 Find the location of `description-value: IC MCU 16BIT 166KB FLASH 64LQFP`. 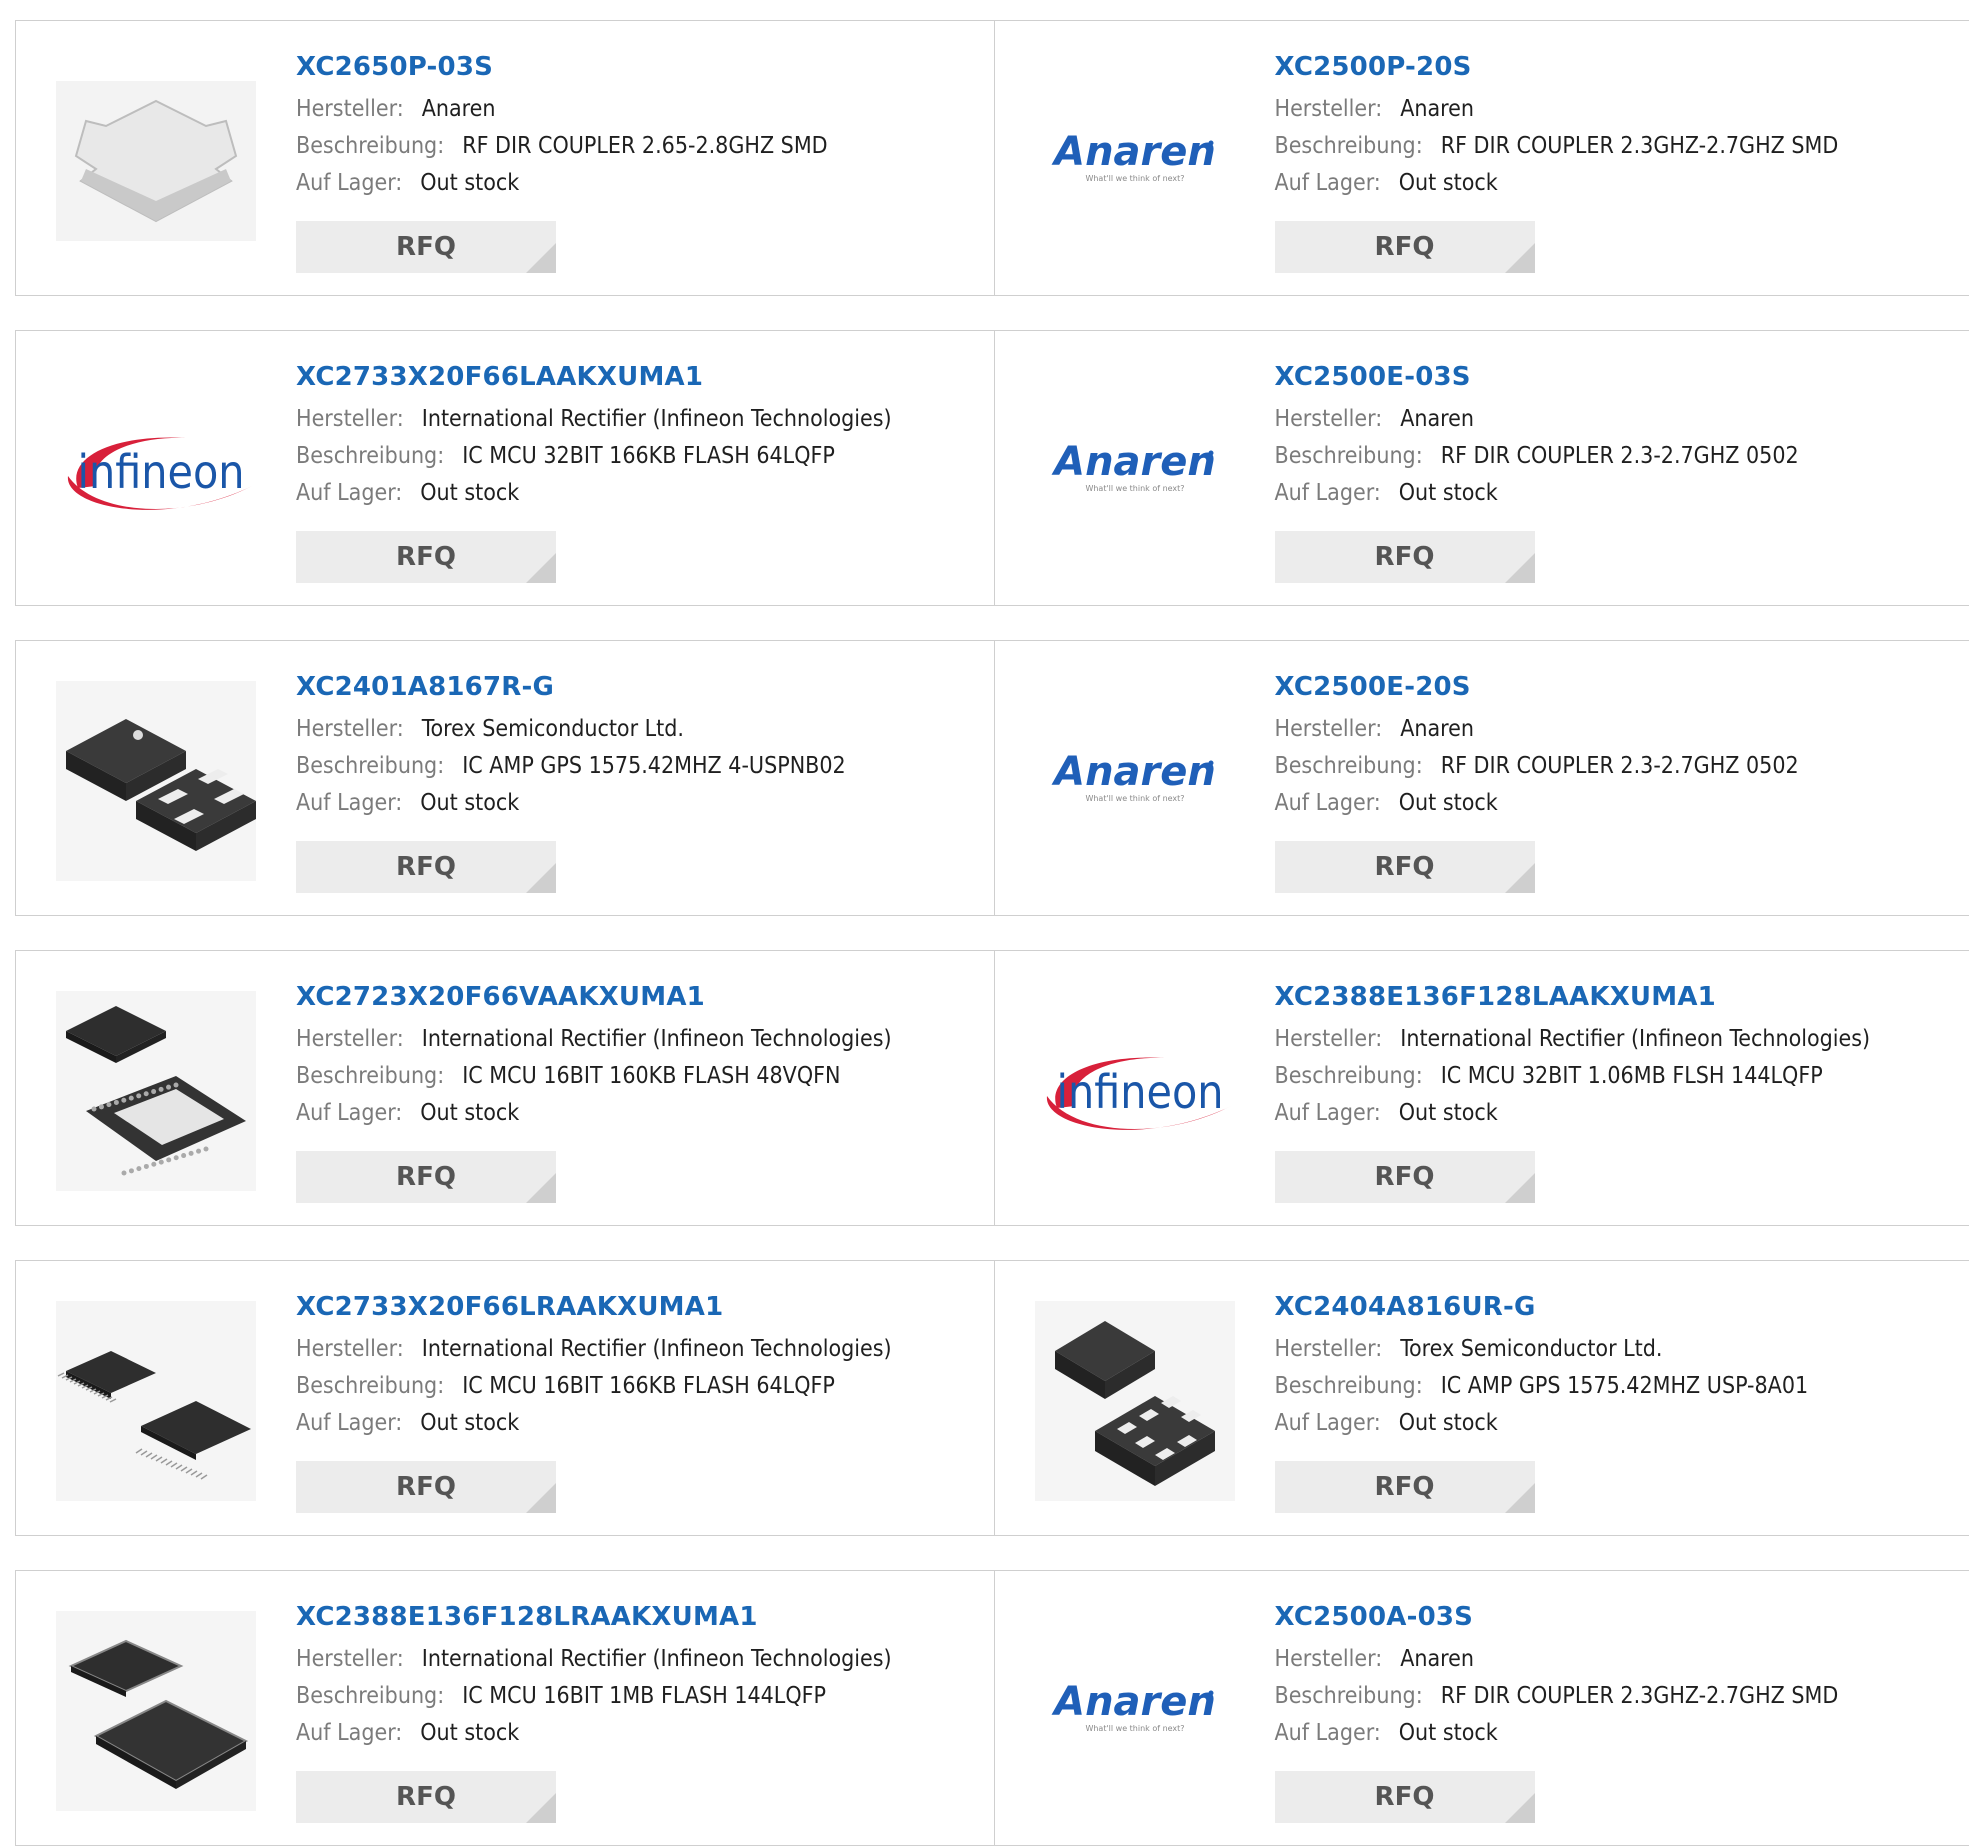

description-value: IC MCU 16BIT 166KB FLASH 64LQFP is located at coordinates (648, 1386).